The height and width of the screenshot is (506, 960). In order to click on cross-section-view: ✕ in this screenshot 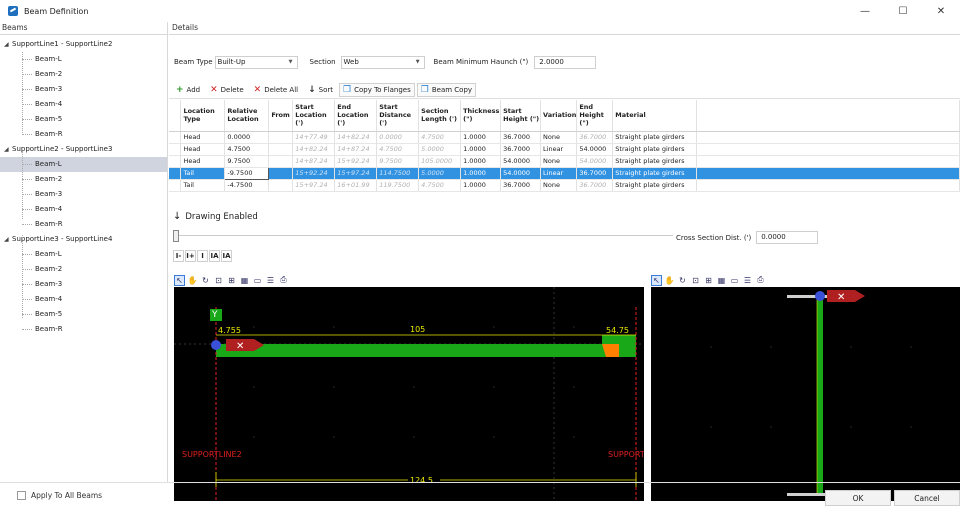, I will do `click(805, 394)`.